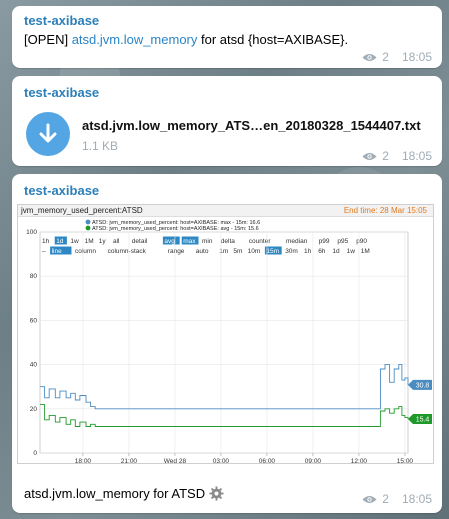 This screenshot has width=449, height=519. Describe the element at coordinates (34, 320) in the screenshot. I see `y-tick-label: 60` at that location.